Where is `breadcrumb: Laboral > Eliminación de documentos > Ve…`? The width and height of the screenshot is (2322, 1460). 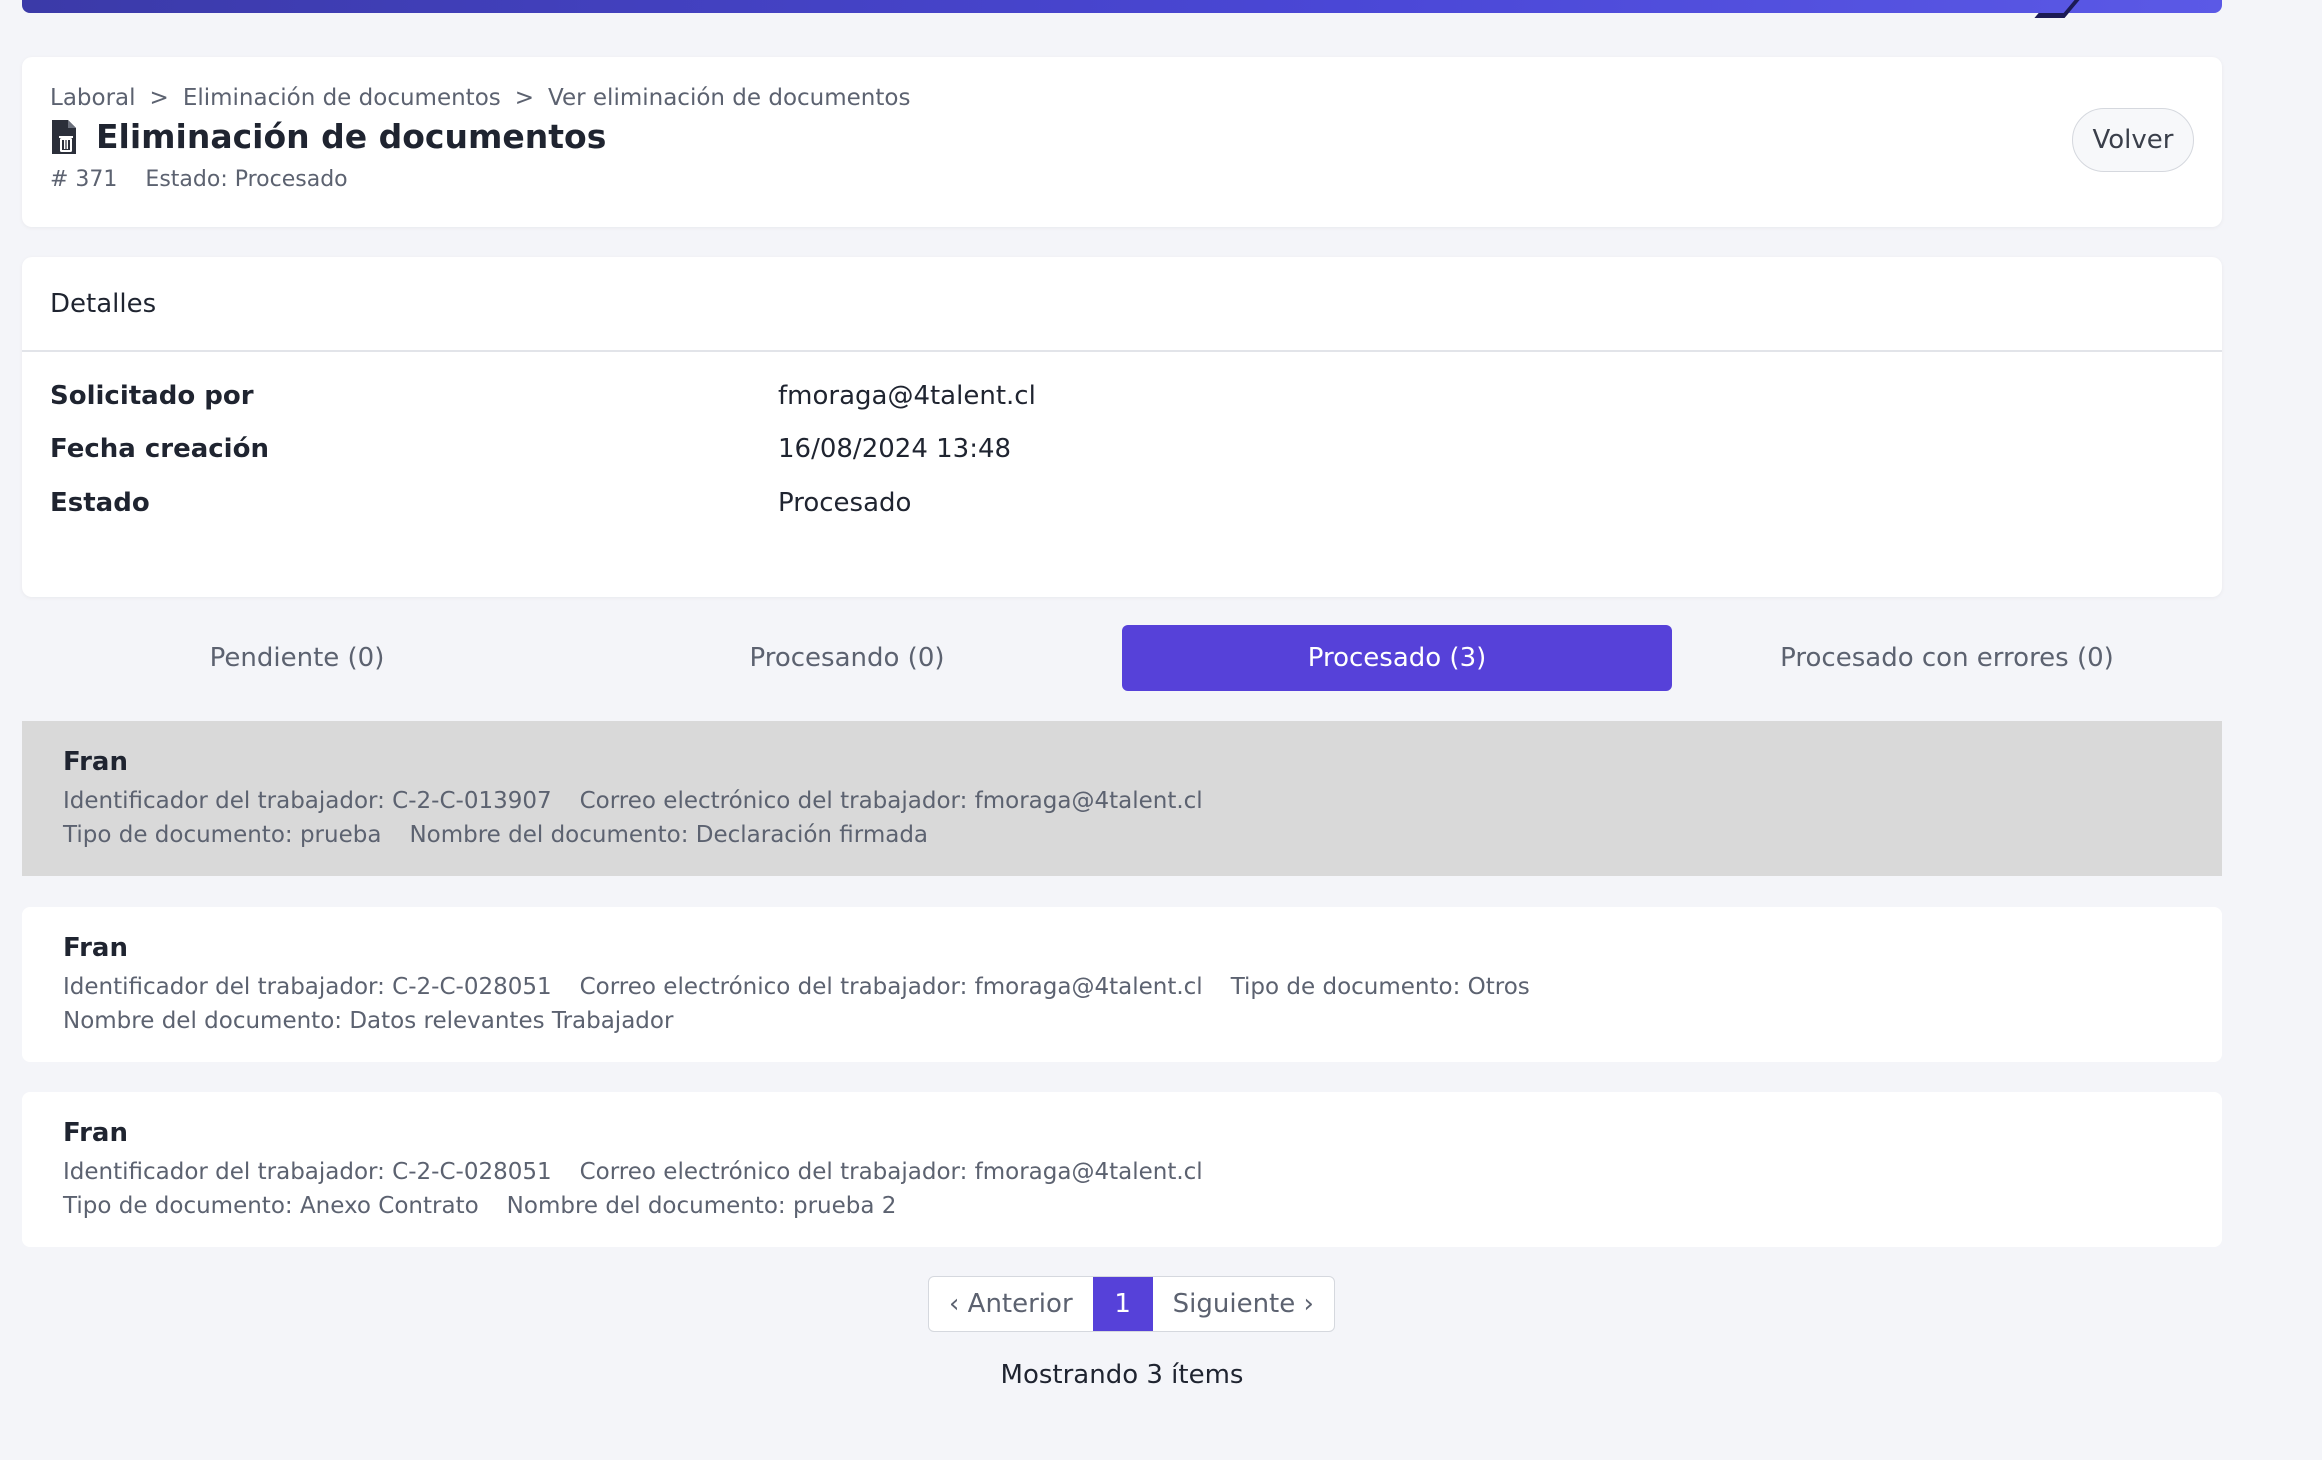
breadcrumb: Laboral > Eliminación de documentos > Ve… is located at coordinates (480, 98).